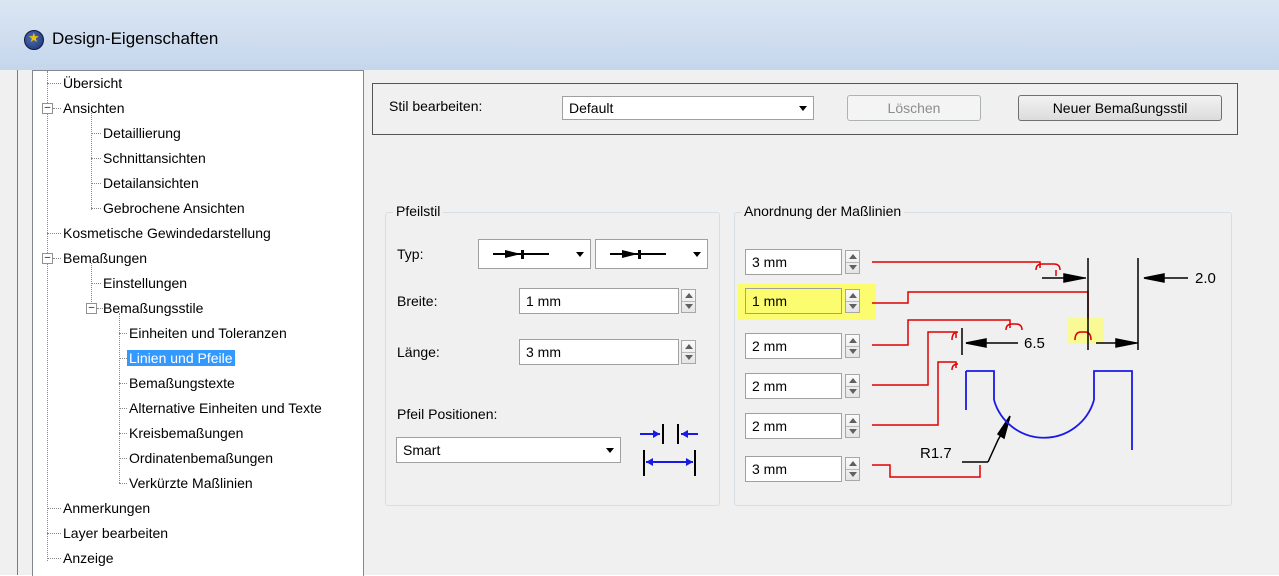  What do you see at coordinates (410, 254) in the screenshot?
I see `type-label: Typ:` at bounding box center [410, 254].